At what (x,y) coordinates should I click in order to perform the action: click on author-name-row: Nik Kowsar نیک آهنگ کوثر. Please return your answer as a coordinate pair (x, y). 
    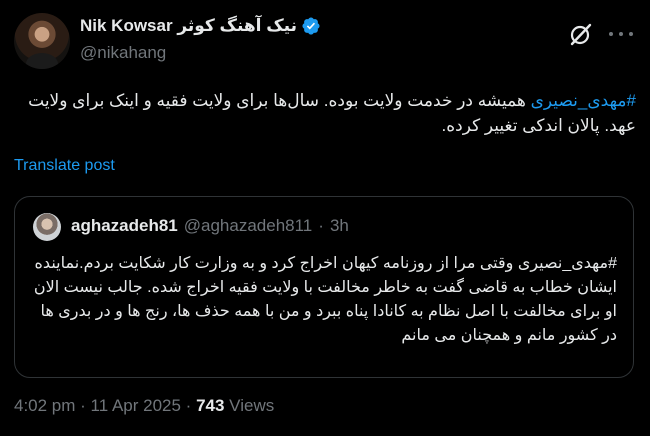
    Looking at the image, I should click on (200, 26).